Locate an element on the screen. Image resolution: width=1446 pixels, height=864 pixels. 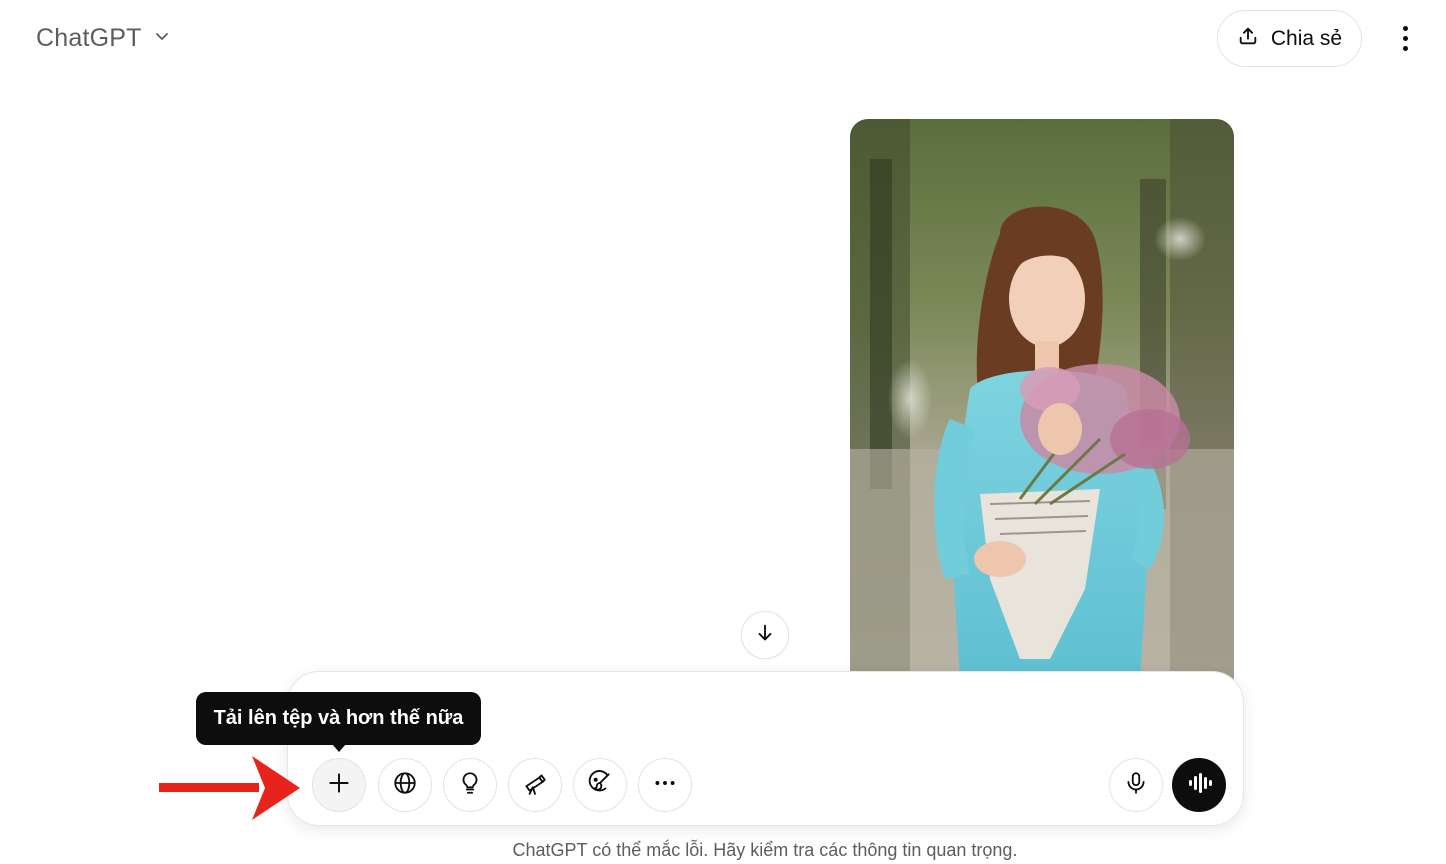
lightbulb-icon is located at coordinates (470, 785).